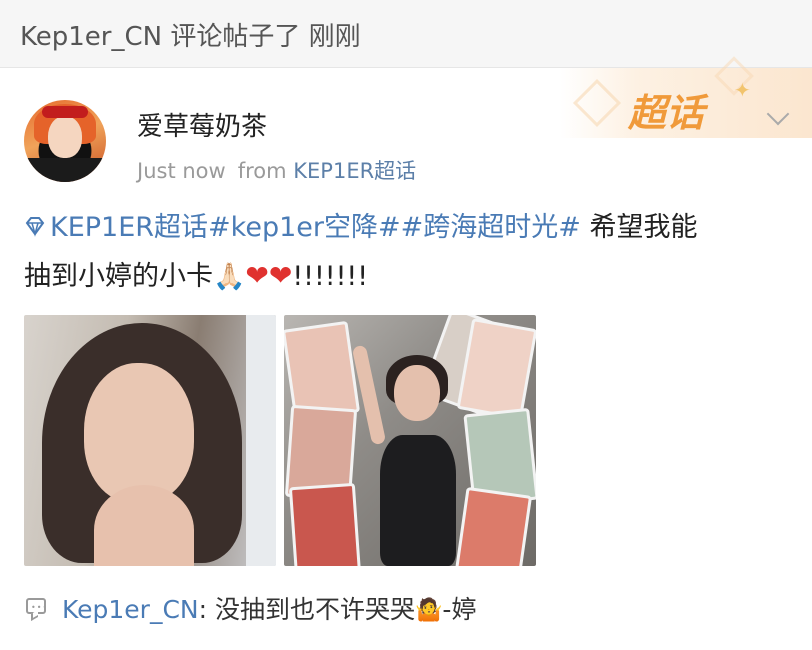 The image size is (812, 650). Describe the element at coordinates (406, 34) in the screenshot. I see `notification-bar: Kep1er_CN 评论帖子了 刚刚` at that location.